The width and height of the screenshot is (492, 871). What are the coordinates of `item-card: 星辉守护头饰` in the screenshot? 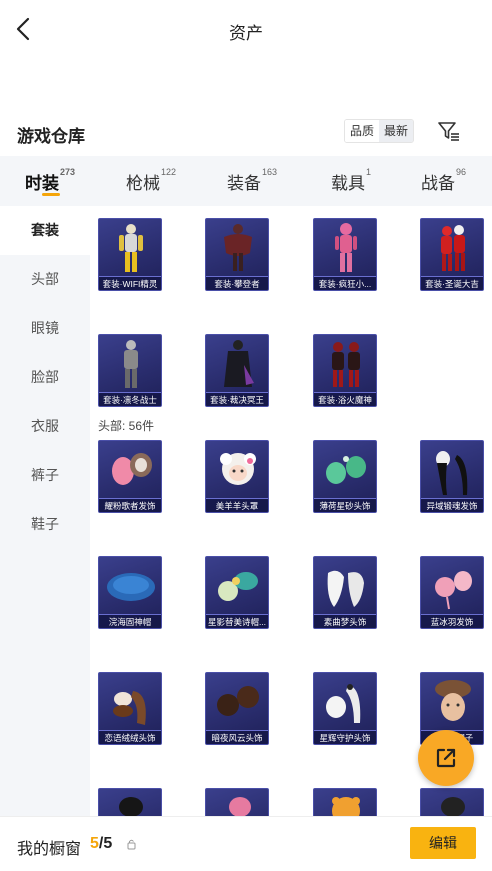 It's located at (345, 708).